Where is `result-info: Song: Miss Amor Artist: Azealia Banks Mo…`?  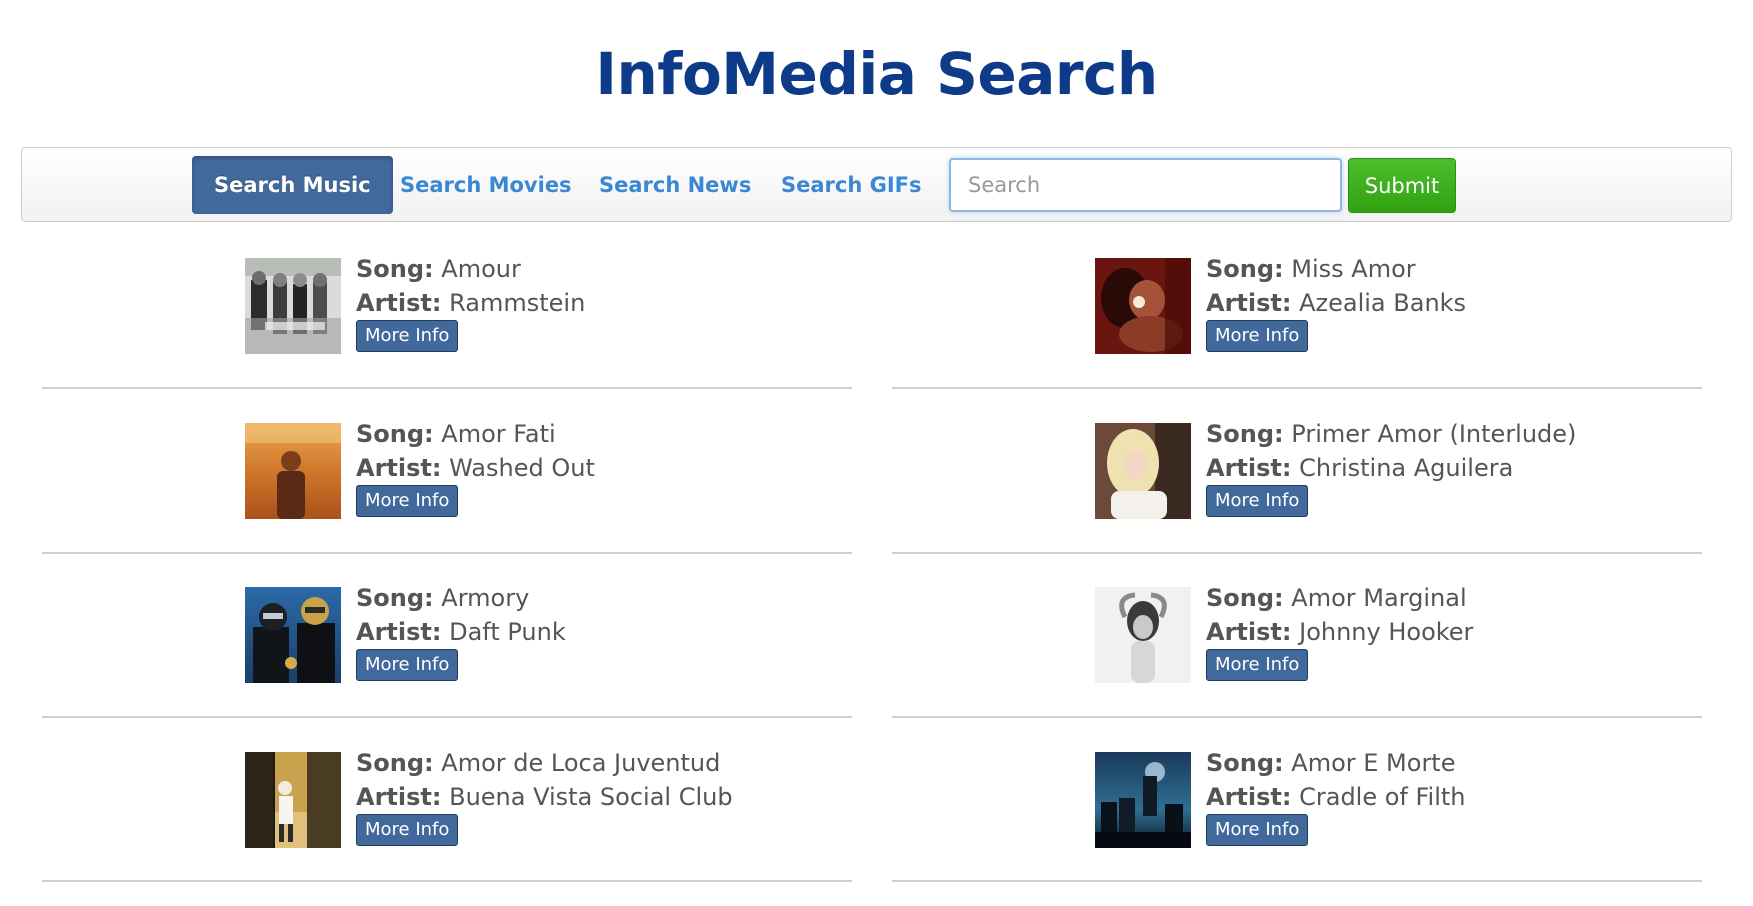
result-info: Song: Miss Amor Artist: Azealia Banks Mo… is located at coordinates (1336, 302).